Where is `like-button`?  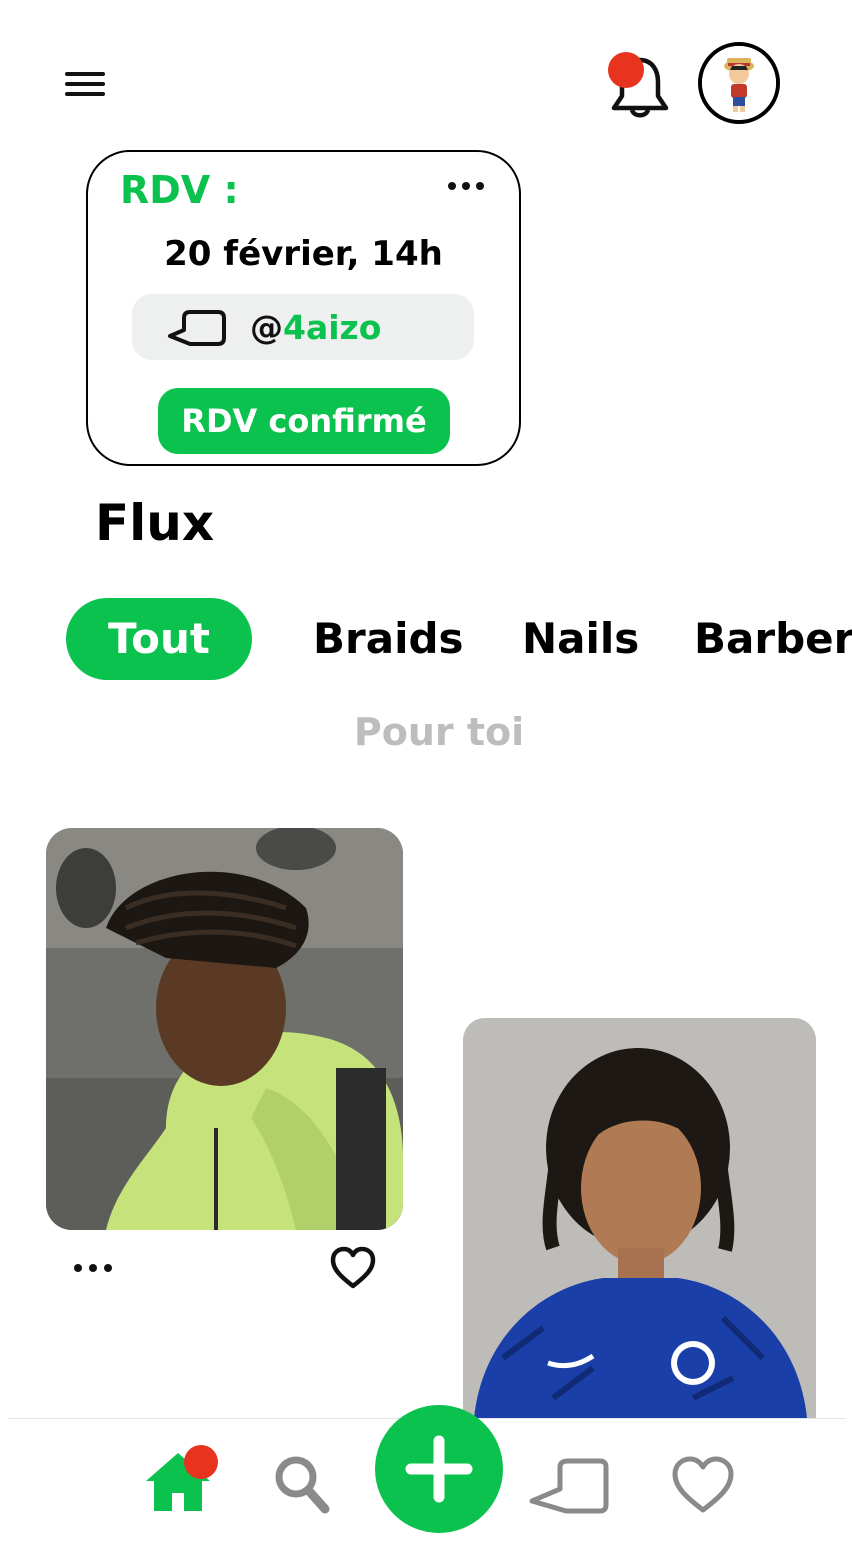
like-button is located at coordinates (353, 1268).